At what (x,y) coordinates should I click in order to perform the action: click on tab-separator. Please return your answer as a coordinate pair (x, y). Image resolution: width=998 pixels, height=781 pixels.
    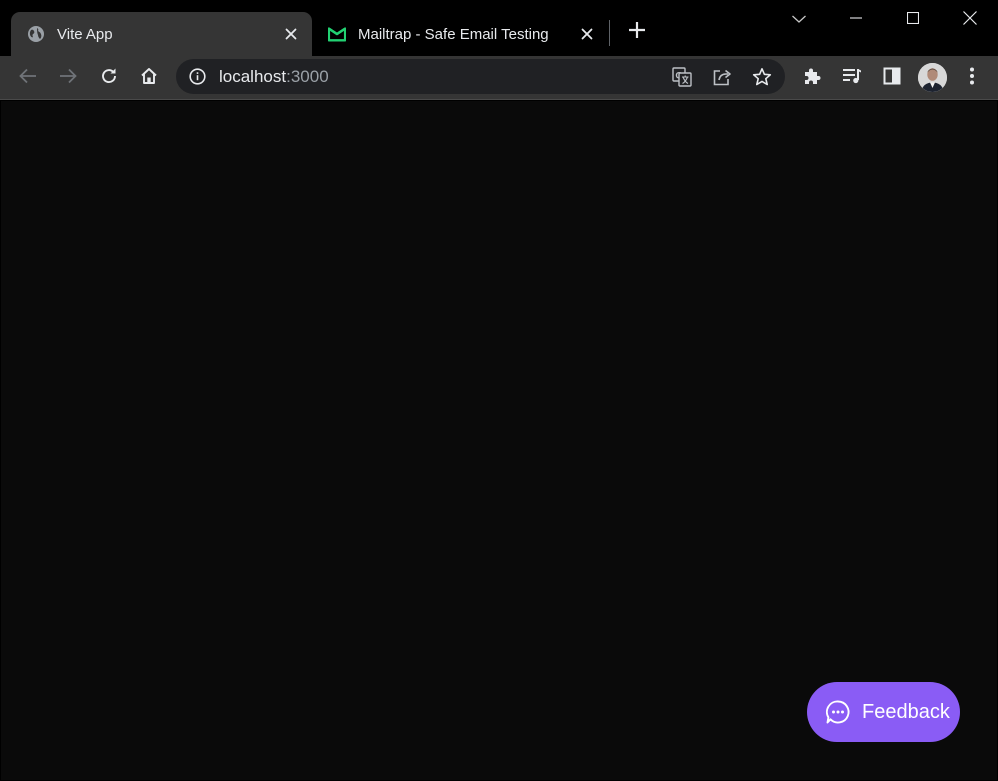
    Looking at the image, I should click on (609, 33).